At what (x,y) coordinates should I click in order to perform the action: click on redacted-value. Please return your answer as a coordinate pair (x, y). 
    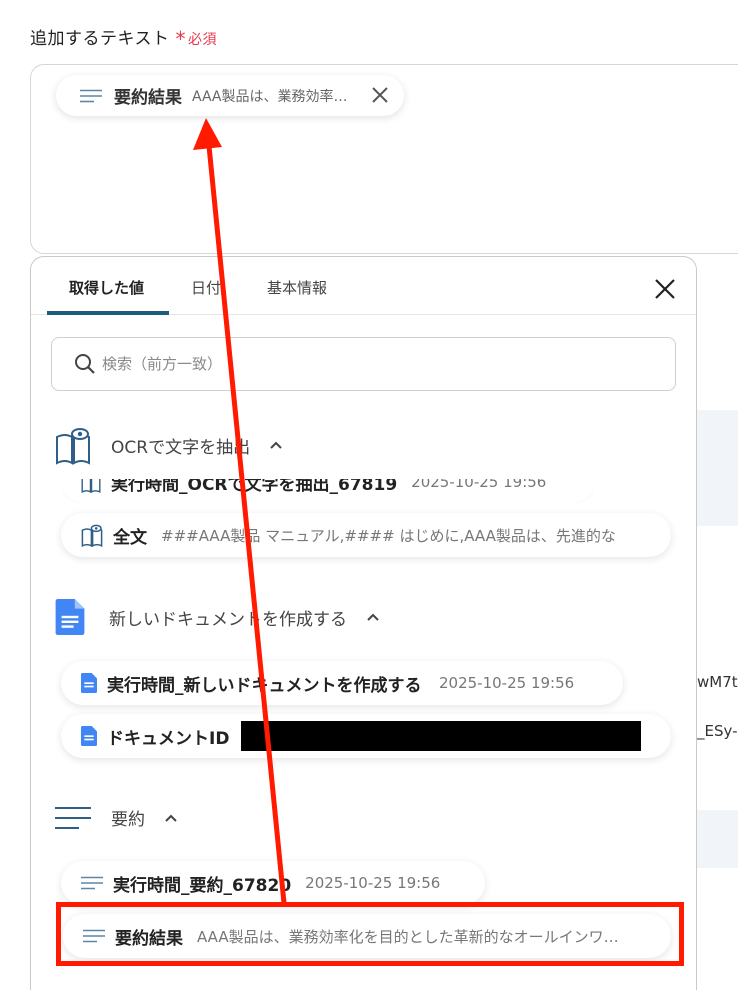
    Looking at the image, I should click on (441, 736).